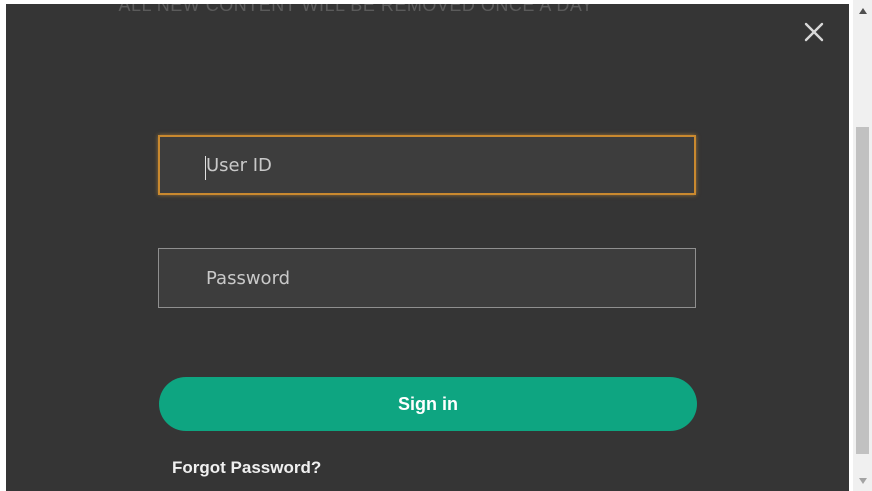 The image size is (872, 491). I want to click on user-id-input, so click(427, 165).